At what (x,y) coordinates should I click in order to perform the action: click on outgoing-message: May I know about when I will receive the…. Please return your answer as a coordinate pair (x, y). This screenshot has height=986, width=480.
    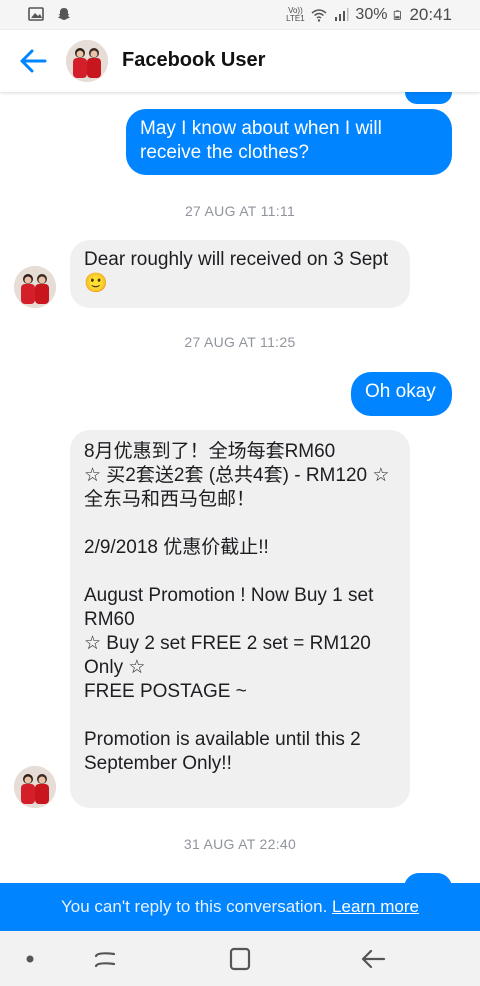
    Looking at the image, I should click on (289, 142).